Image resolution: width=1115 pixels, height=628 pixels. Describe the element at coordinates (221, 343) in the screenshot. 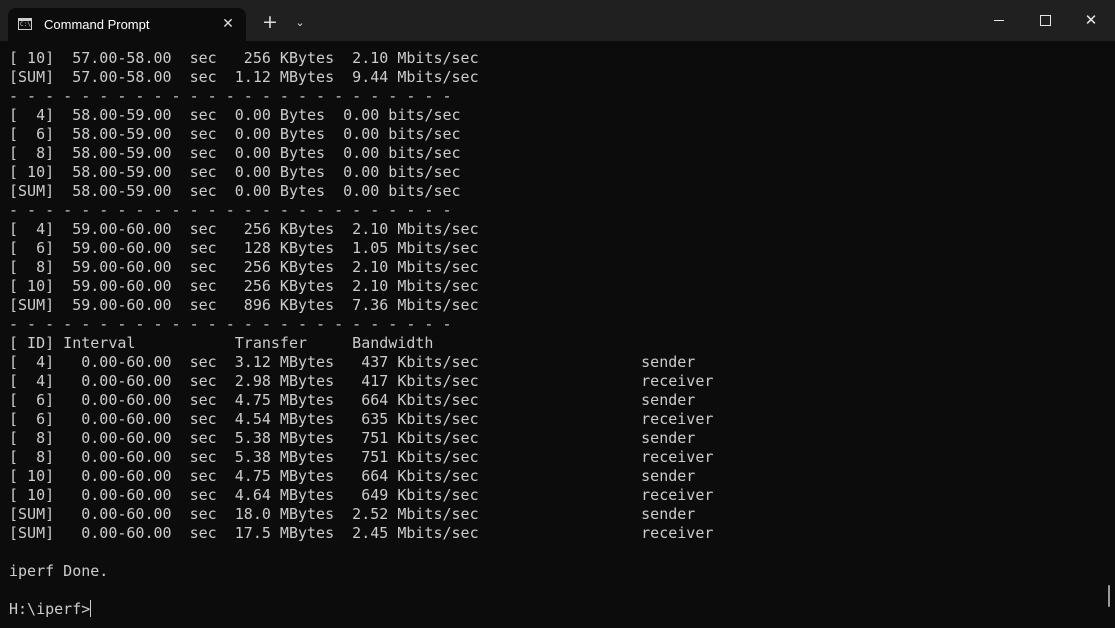

I see `terminal-line: [ ID] Interval Transfer Bandwidth` at that location.